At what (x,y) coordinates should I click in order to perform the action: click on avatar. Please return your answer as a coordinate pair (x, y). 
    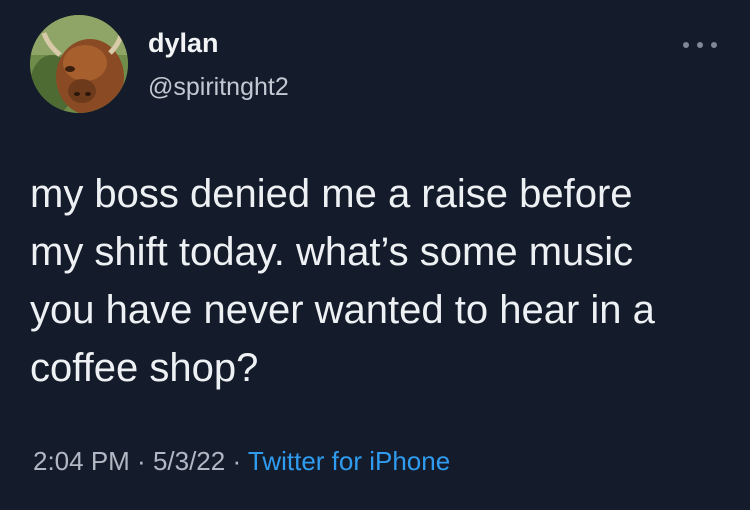
    Looking at the image, I should click on (79, 64).